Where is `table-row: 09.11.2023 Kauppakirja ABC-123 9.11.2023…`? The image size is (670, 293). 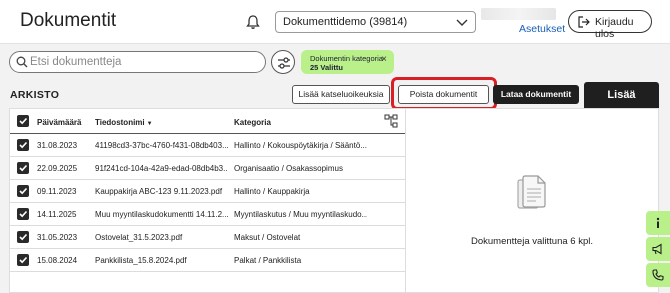 table-row: 09.11.2023 Kauppakirja ABC-123 9.11.2023… is located at coordinates (208, 191).